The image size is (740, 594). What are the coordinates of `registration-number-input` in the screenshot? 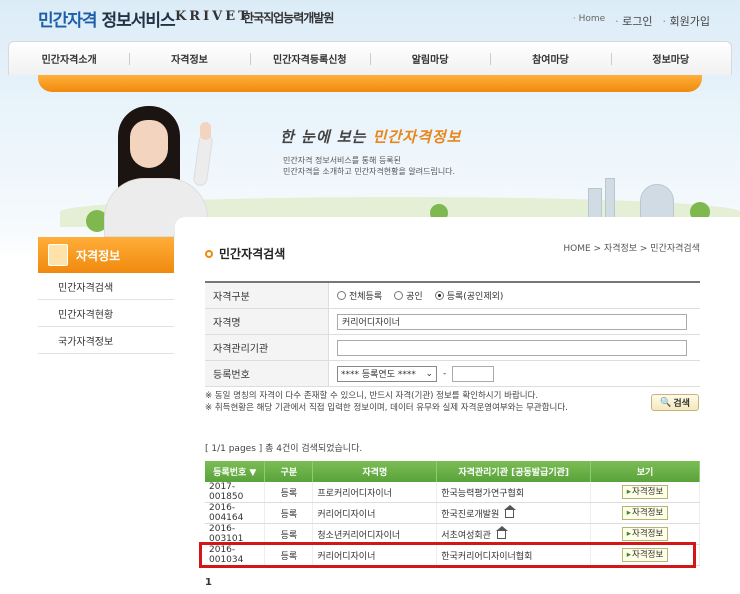 It's located at (473, 373).